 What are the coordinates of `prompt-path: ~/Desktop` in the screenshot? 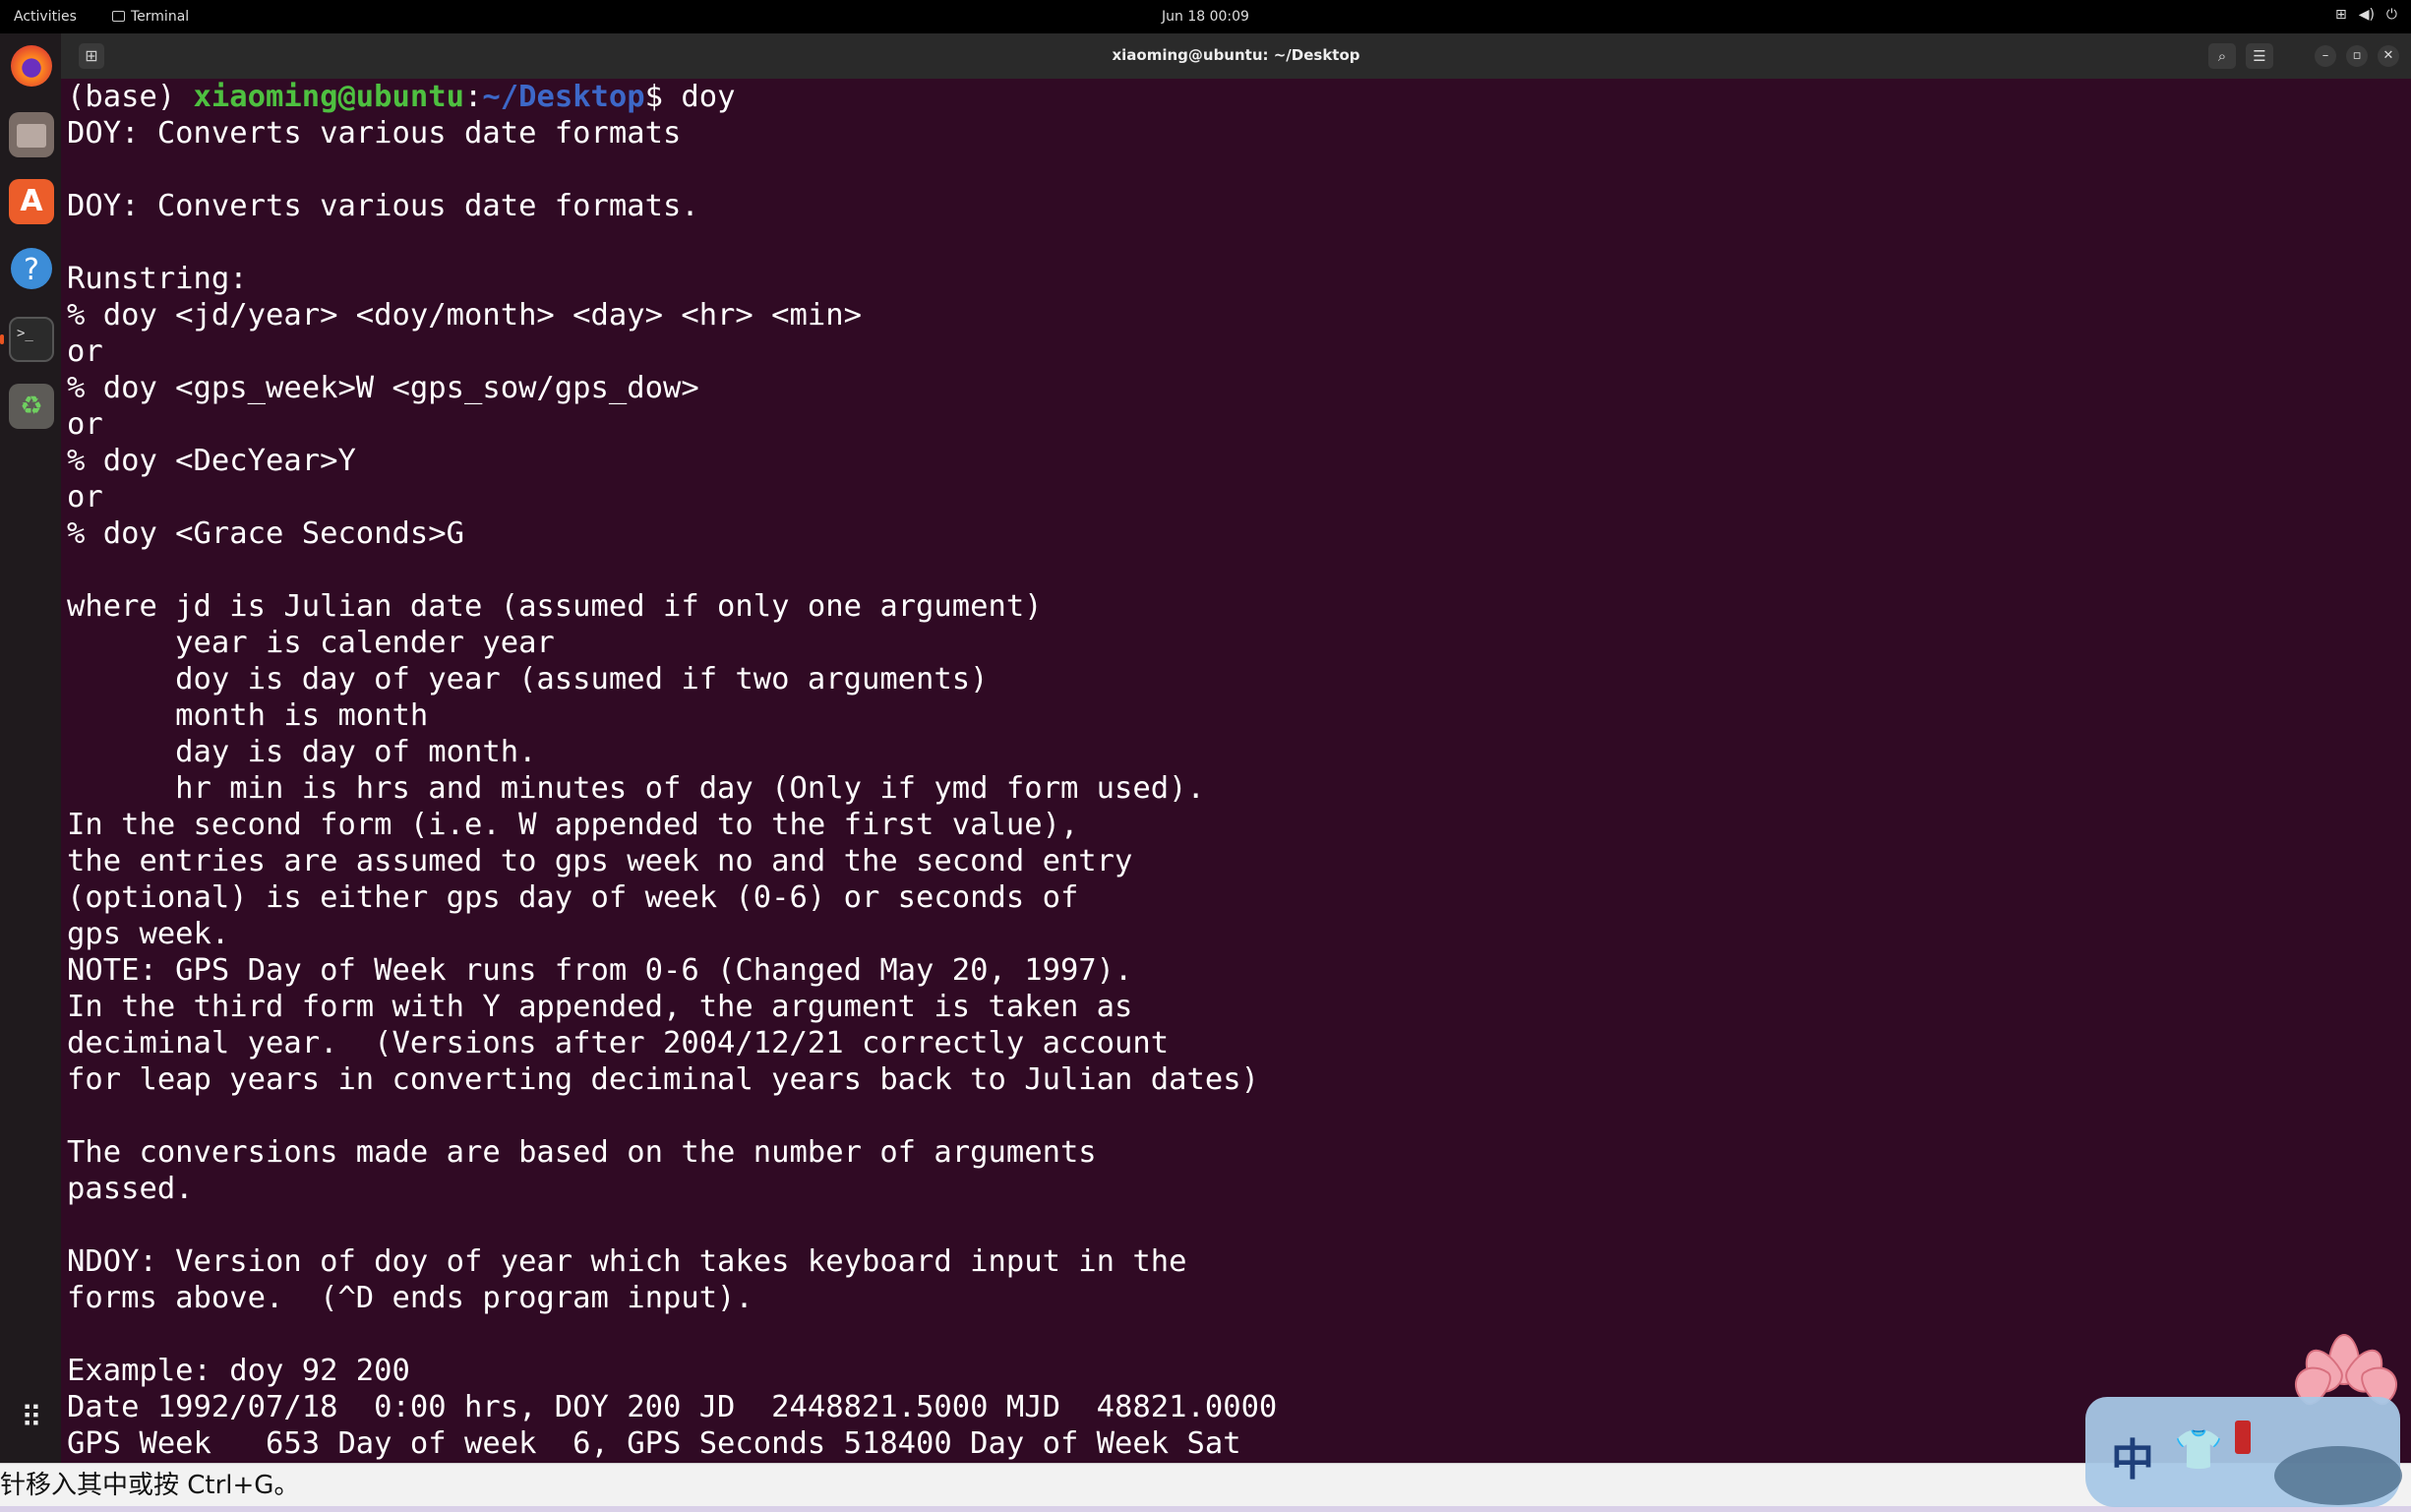 It's located at (563, 97).